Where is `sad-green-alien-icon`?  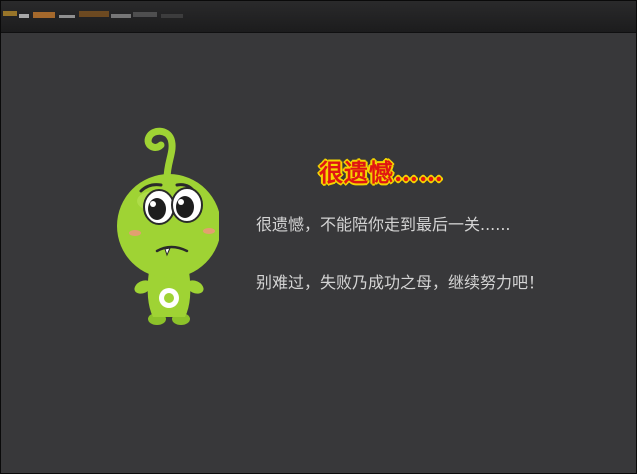 sad-green-alien-icon is located at coordinates (168, 226).